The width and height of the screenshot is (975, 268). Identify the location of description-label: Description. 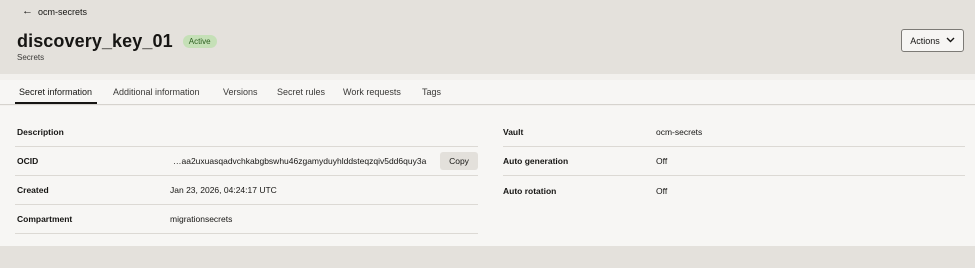
(40, 132).